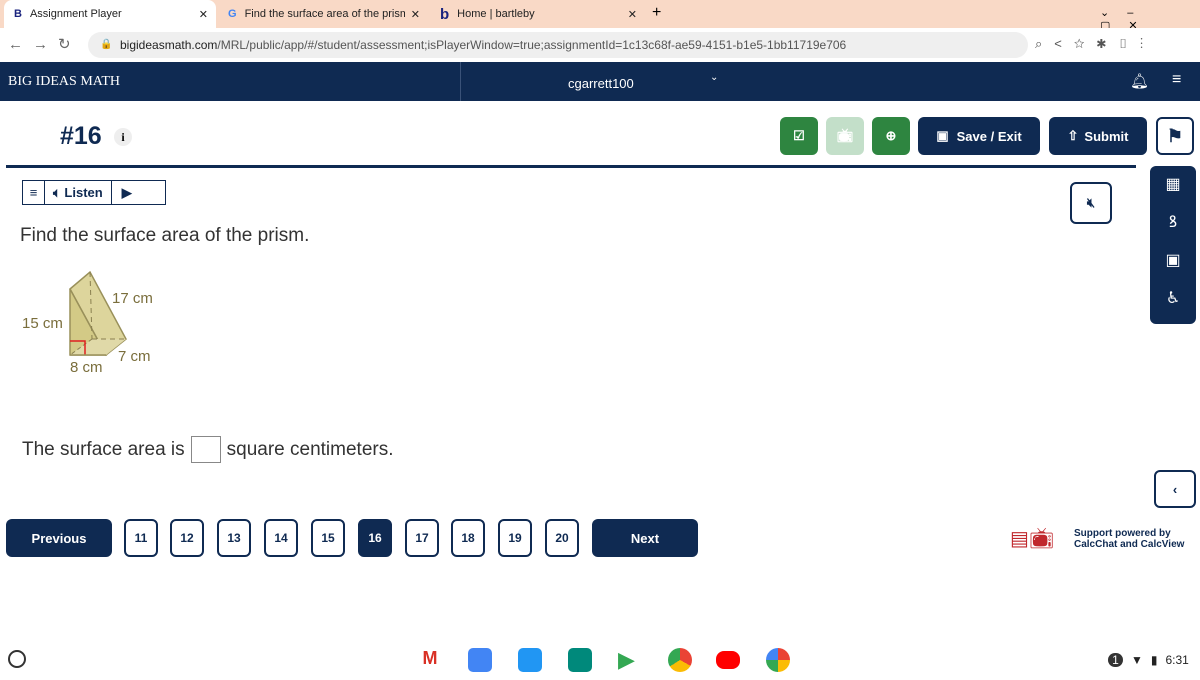 Image resolution: width=1200 pixels, height=680 pixels. What do you see at coordinates (1129, 539) in the screenshot?
I see `support-text: Support powered by CalcChat and CalcView` at bounding box center [1129, 539].